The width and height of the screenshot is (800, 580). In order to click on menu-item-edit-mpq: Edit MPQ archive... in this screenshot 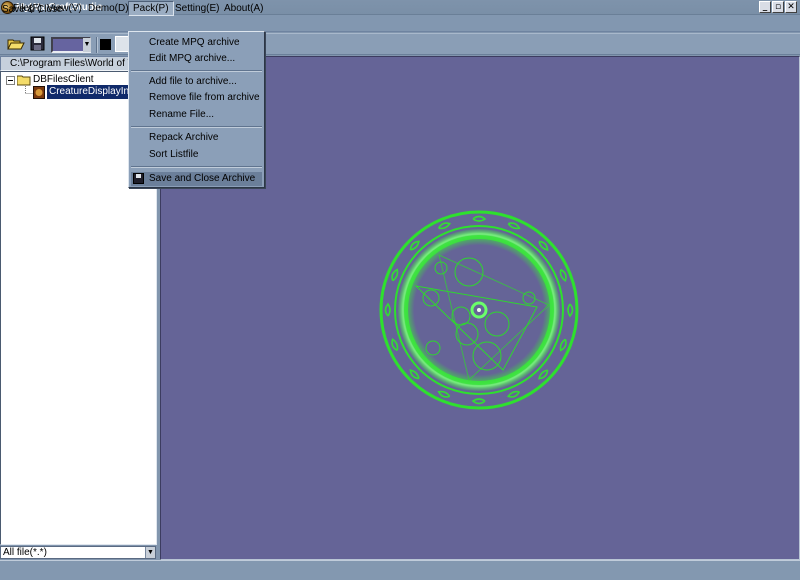, I will do `click(192, 59)`.